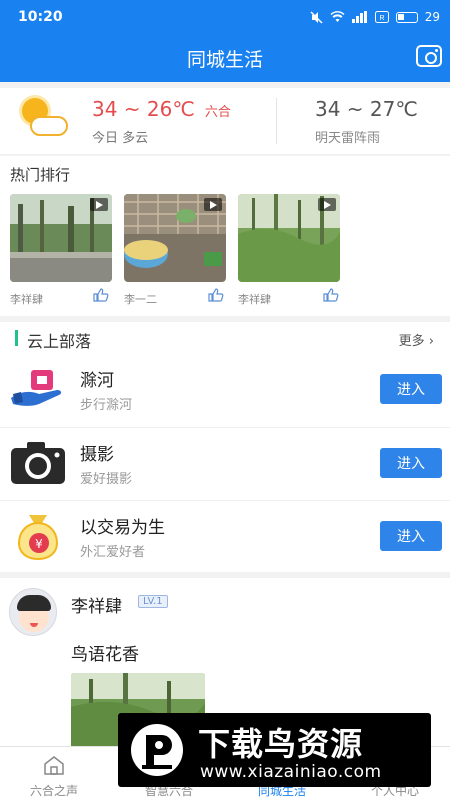 This screenshot has height=800, width=450. Describe the element at coordinates (120, 138) in the screenshot. I see `today-desc: 今日 多云` at that location.